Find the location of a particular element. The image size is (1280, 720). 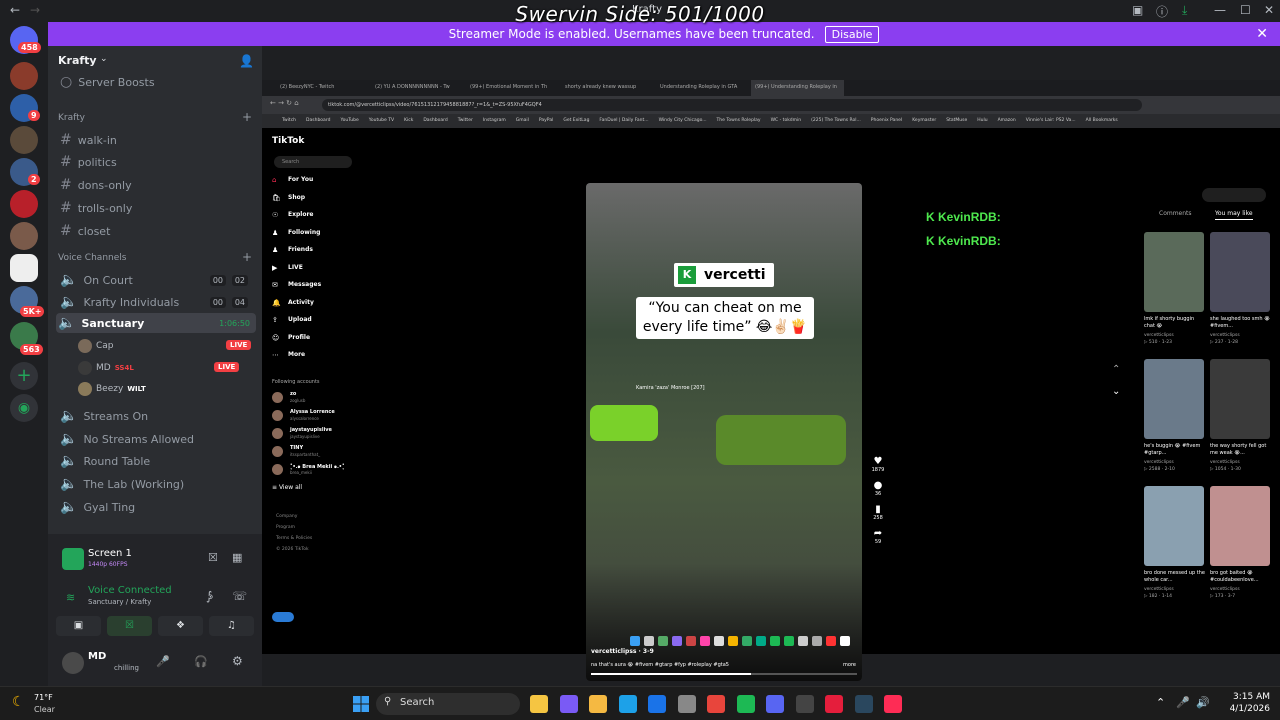

copilot-icon is located at coordinates (568, 704).